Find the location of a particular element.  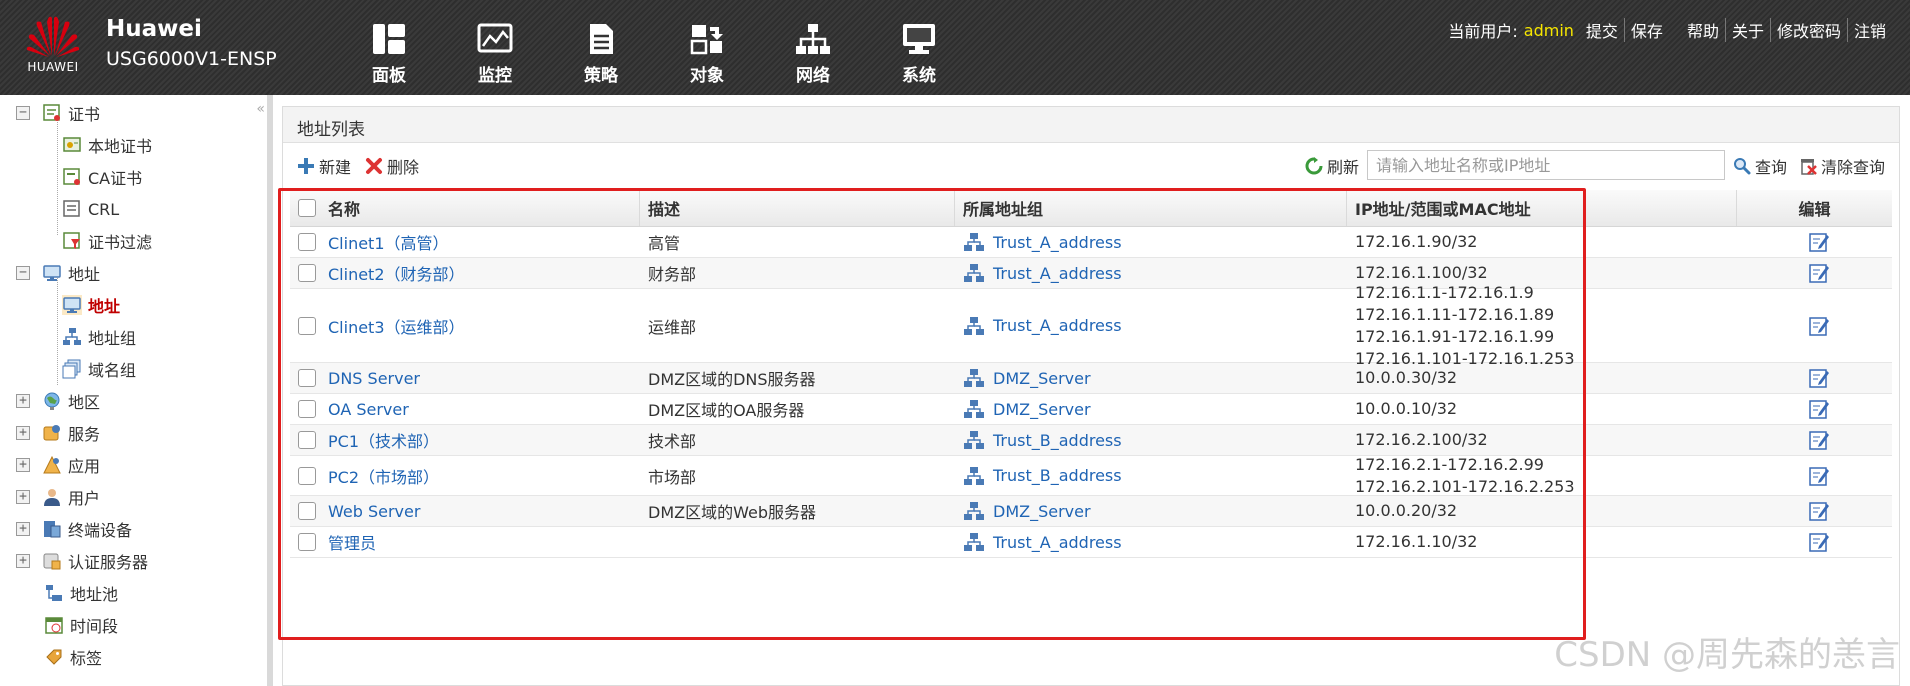

new-button: 新建 is located at coordinates (324, 166).